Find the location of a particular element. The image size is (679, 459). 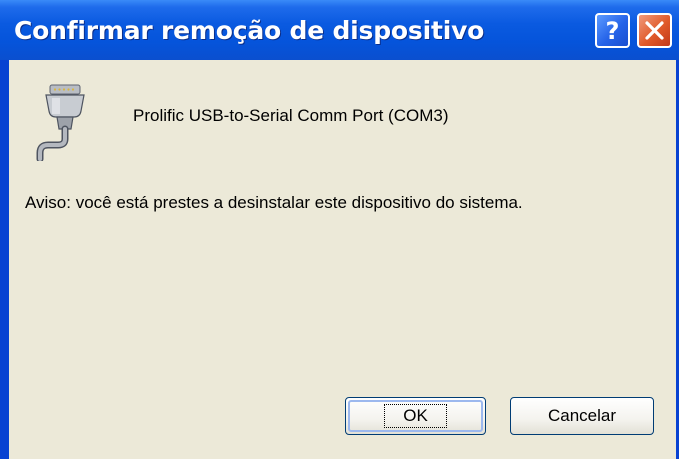

ok-button: OK is located at coordinates (415, 416).